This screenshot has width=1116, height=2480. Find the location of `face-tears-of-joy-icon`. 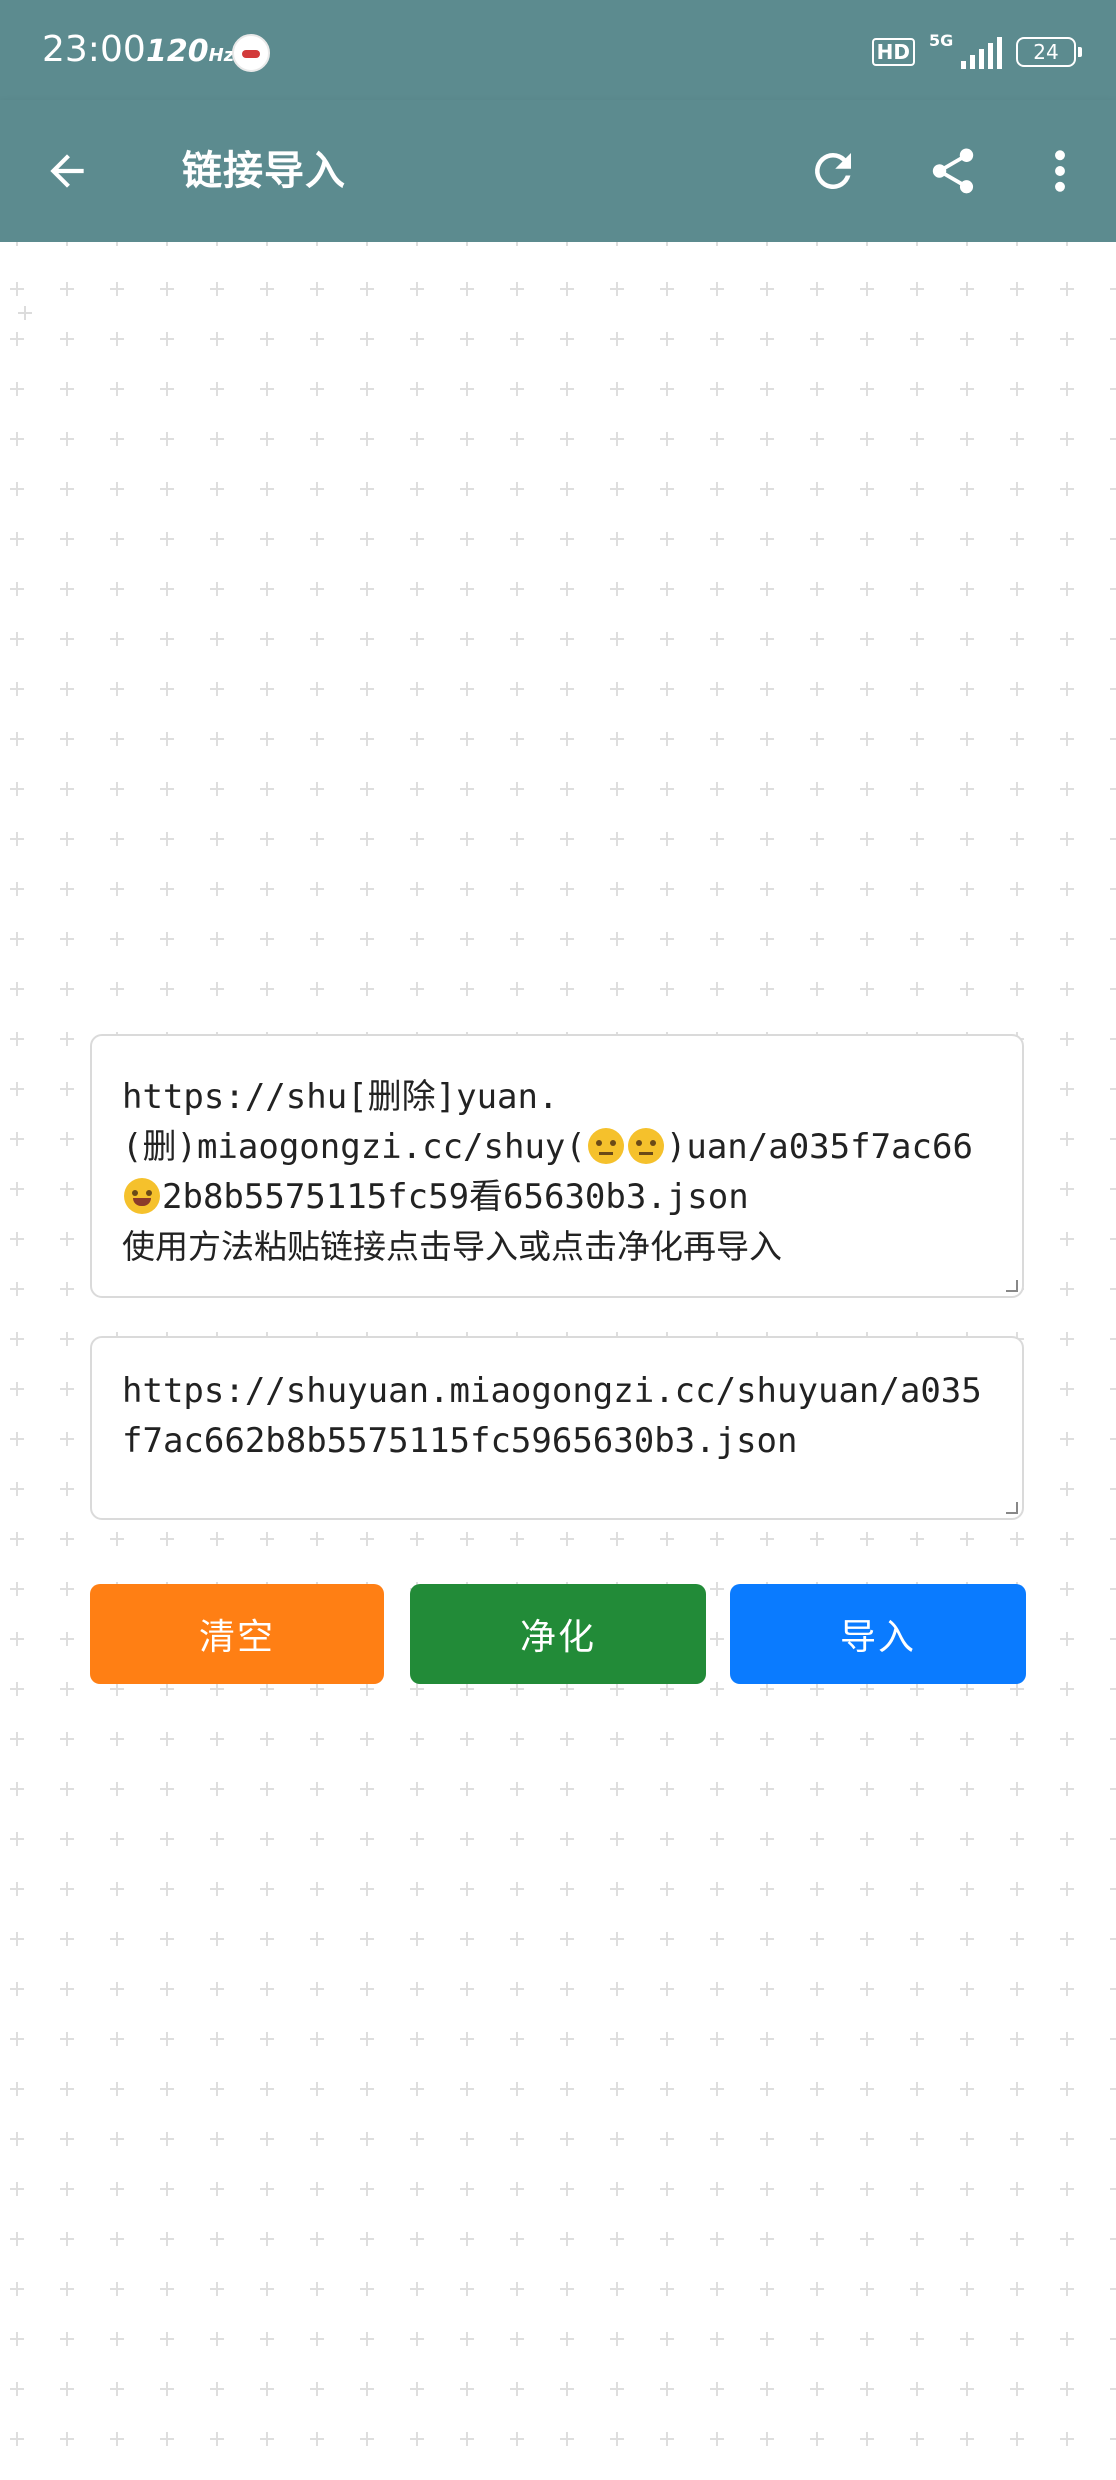

face-tears-of-joy-icon is located at coordinates (142, 1196).